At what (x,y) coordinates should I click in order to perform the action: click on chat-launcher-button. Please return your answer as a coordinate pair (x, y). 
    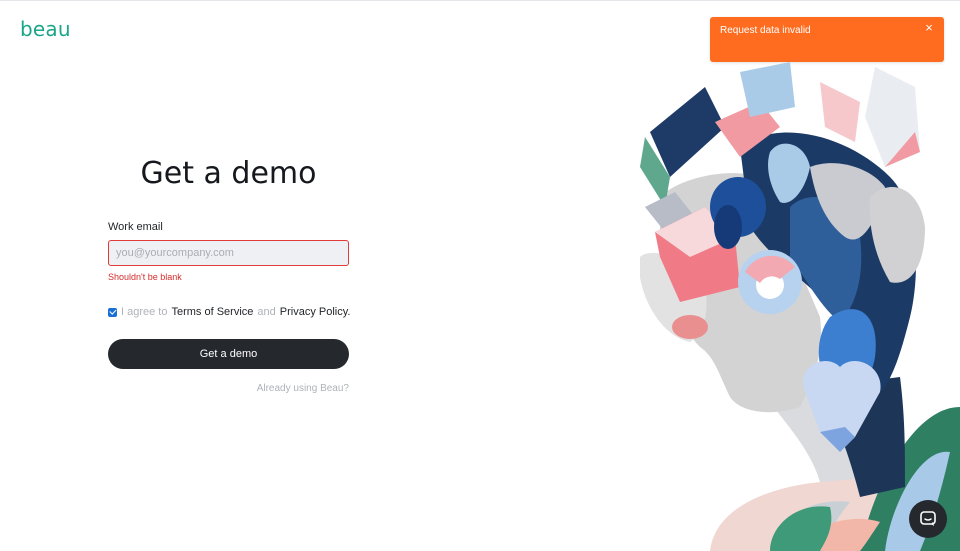
    Looking at the image, I should click on (928, 519).